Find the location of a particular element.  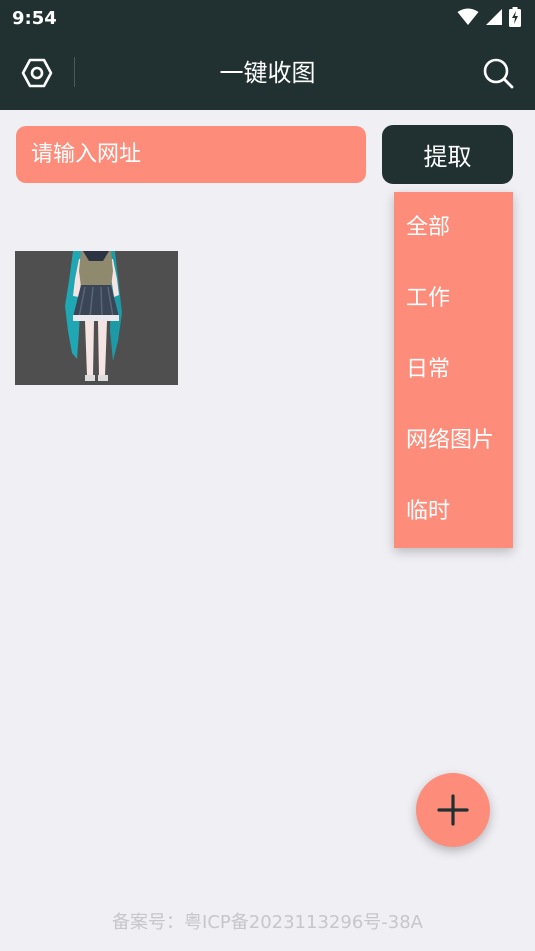

menu-item-daily: 日常 is located at coordinates (453, 369).